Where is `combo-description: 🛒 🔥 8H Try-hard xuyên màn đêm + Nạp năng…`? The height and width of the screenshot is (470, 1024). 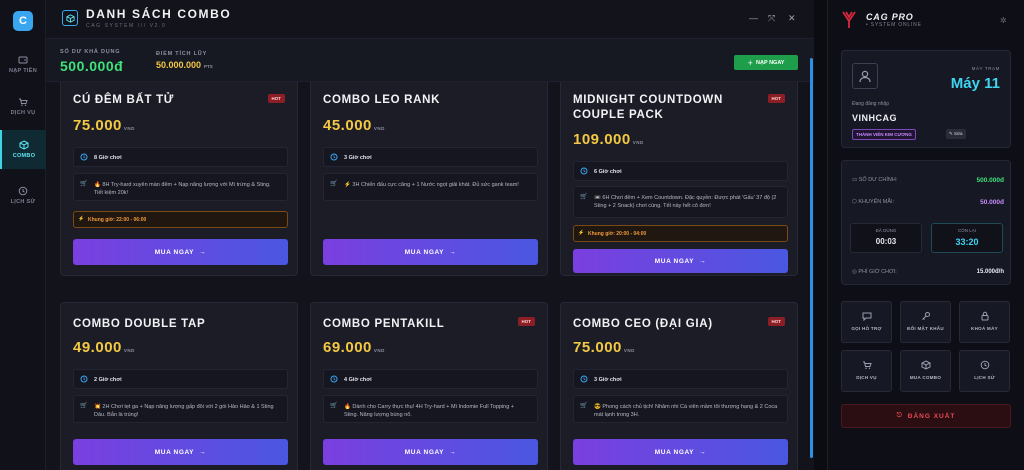 combo-description: 🛒 🔥 8H Try-hard xuyên màn đêm + Nạp năng… is located at coordinates (180, 187).